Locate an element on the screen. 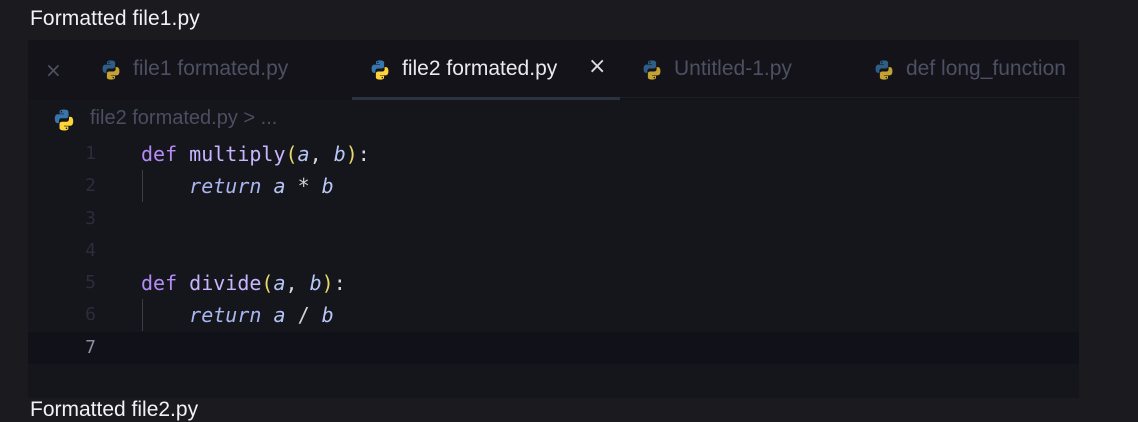 The image size is (1138, 422). code-line: 5 def divide(a, b): is located at coordinates (553, 283).